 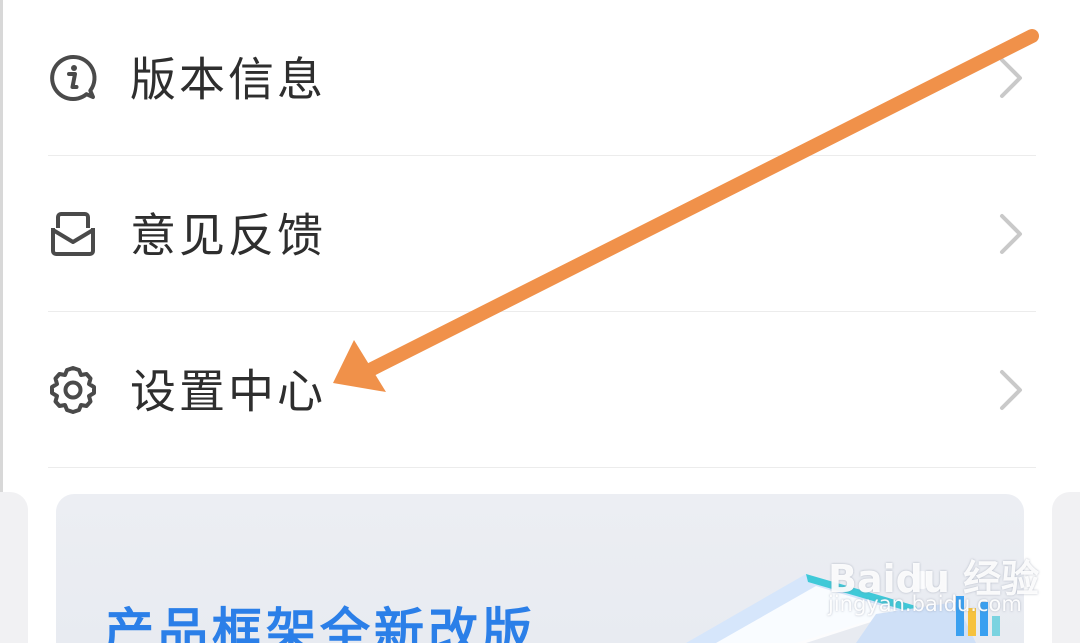 I want to click on carousel-prev-card, so click(x=14, y=567).